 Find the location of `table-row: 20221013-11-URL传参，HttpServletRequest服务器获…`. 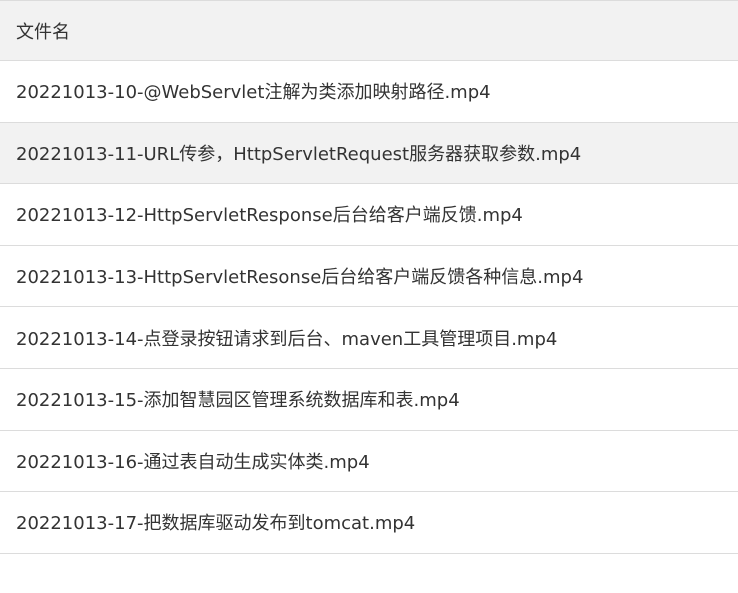

table-row: 20221013-11-URL传参，HttpServletRequest服务器获… is located at coordinates (369, 153).